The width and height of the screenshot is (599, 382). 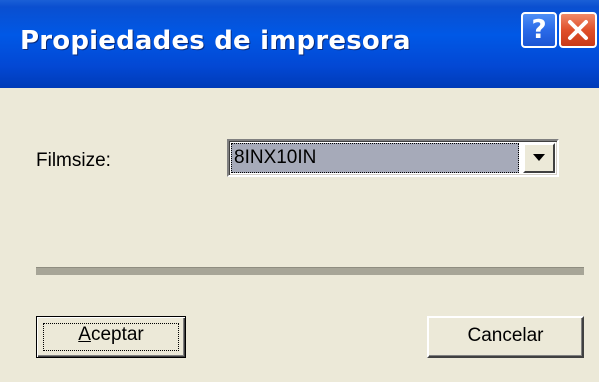 I want to click on chevron-down-icon, so click(x=539, y=157).